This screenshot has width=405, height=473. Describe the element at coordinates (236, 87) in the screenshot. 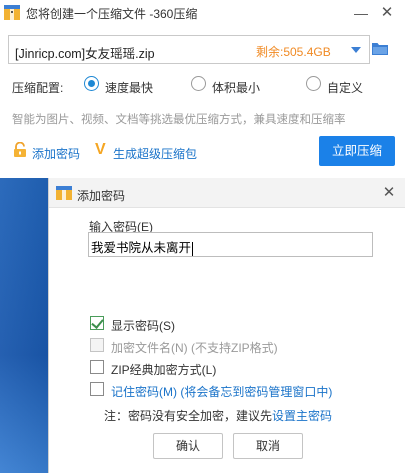

I see `radio-smallest-label: 体积最小` at that location.